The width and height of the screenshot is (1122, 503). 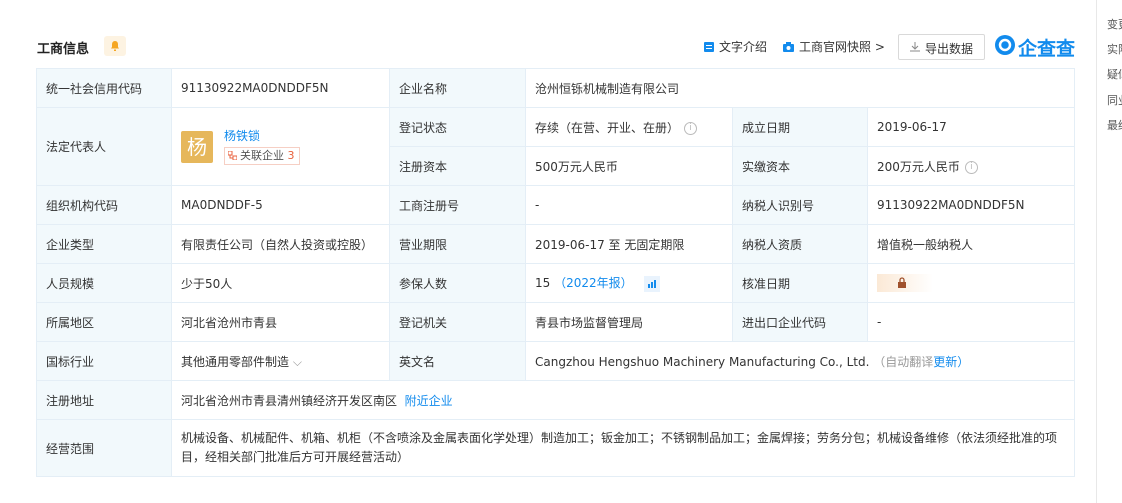 What do you see at coordinates (280, 88) in the screenshot?
I see `credit-code-value: 91130922MA0DNDDF5N` at bounding box center [280, 88].